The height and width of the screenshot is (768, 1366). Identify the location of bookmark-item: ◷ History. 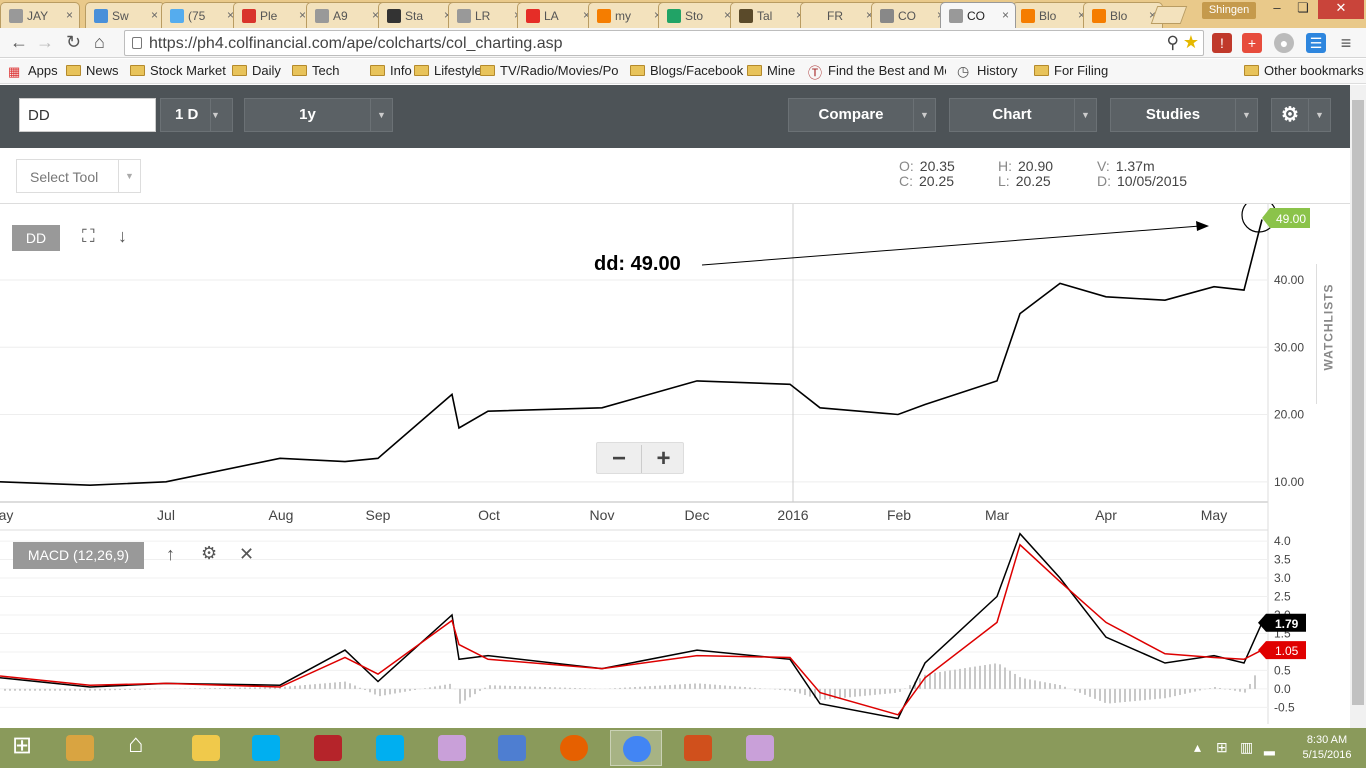
(986, 71).